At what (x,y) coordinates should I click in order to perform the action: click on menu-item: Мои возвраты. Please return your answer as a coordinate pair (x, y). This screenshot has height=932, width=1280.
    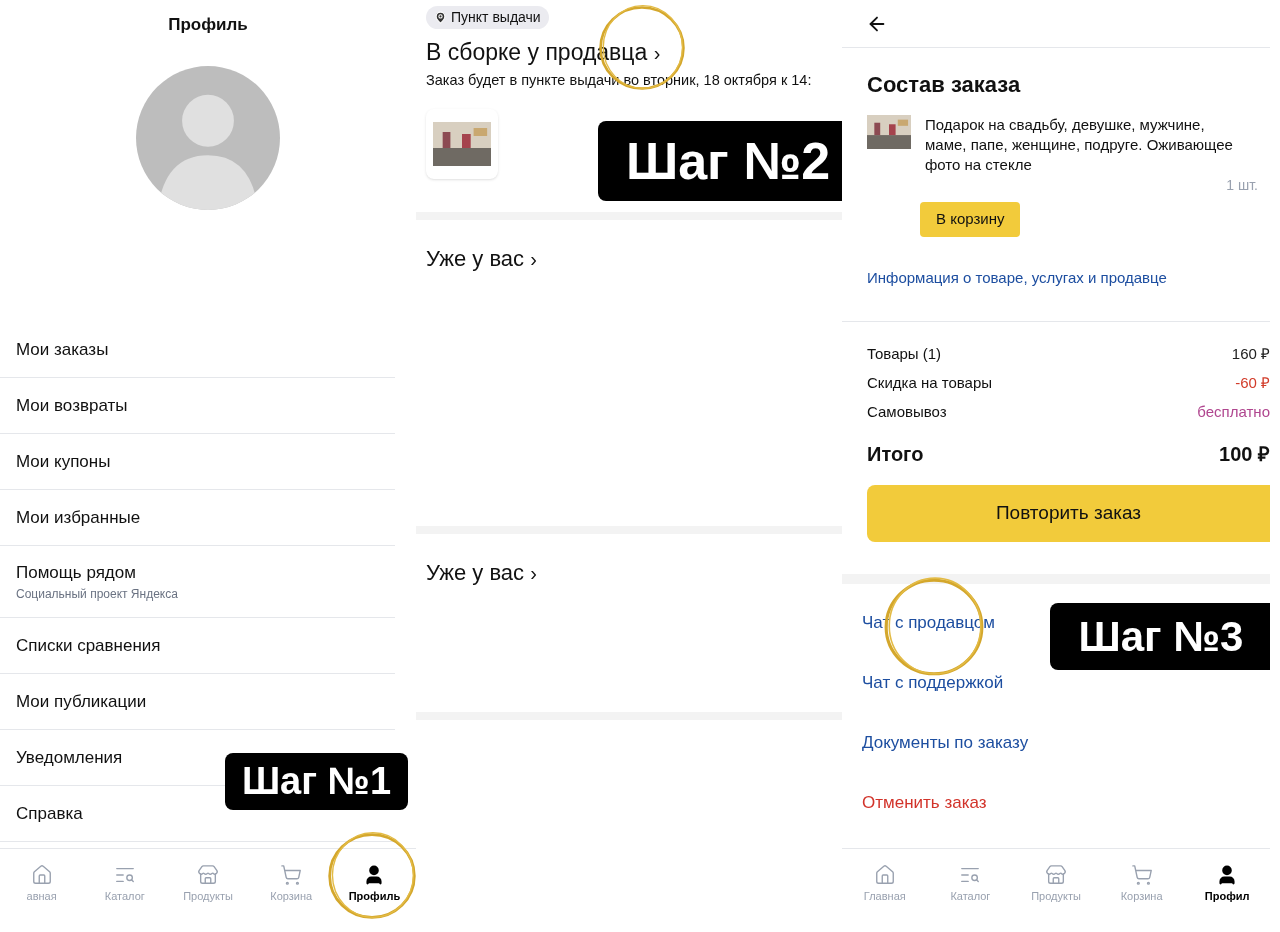
    Looking at the image, I should click on (72, 405).